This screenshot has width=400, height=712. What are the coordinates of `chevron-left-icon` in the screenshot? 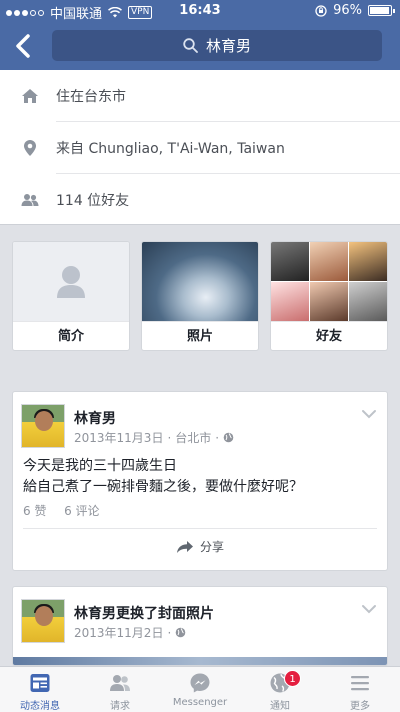 It's located at (23, 46).